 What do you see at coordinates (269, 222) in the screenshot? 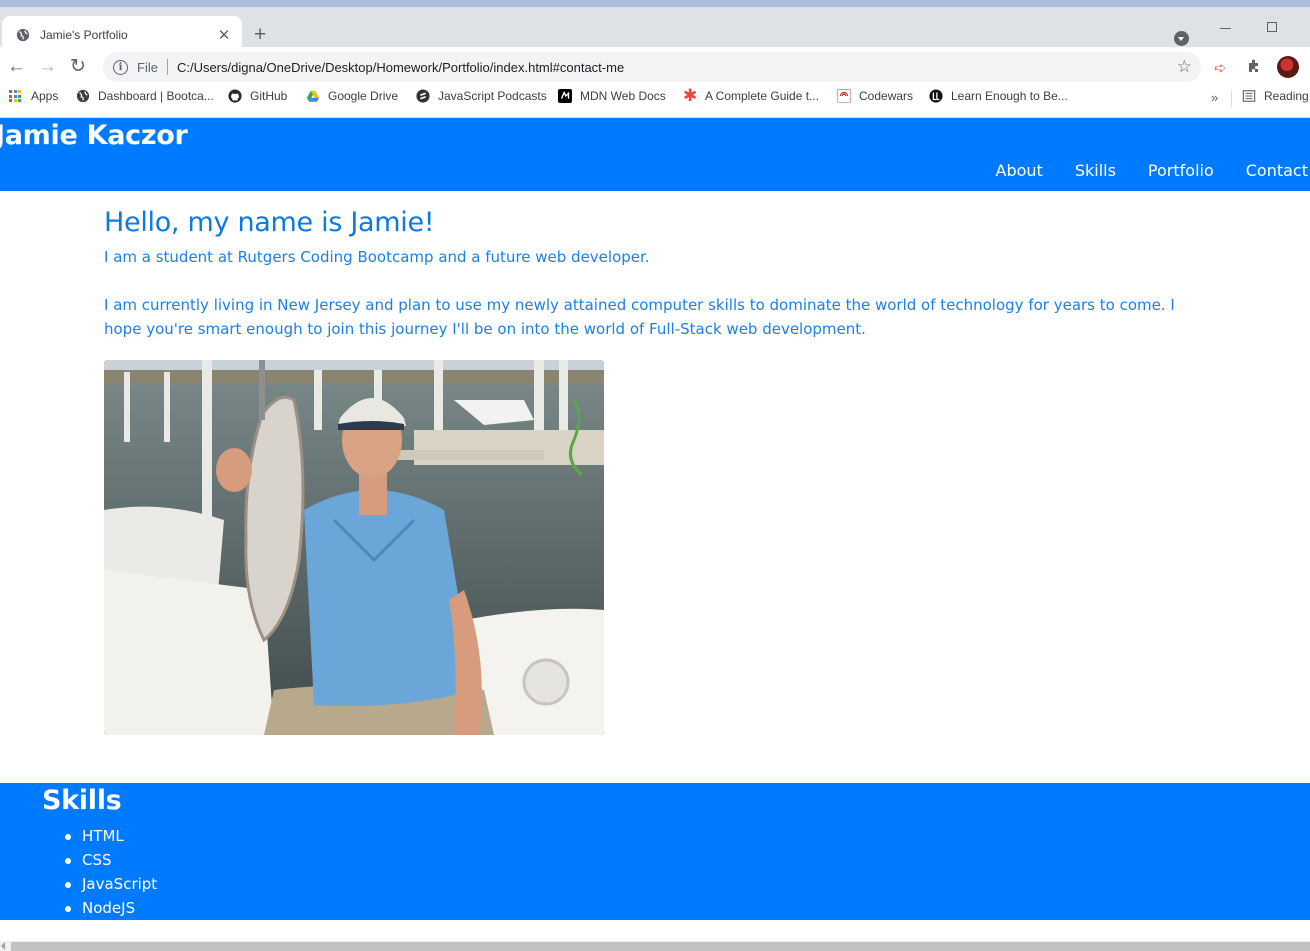
I see `about-heading: Hello, my name is Jamie!` at bounding box center [269, 222].